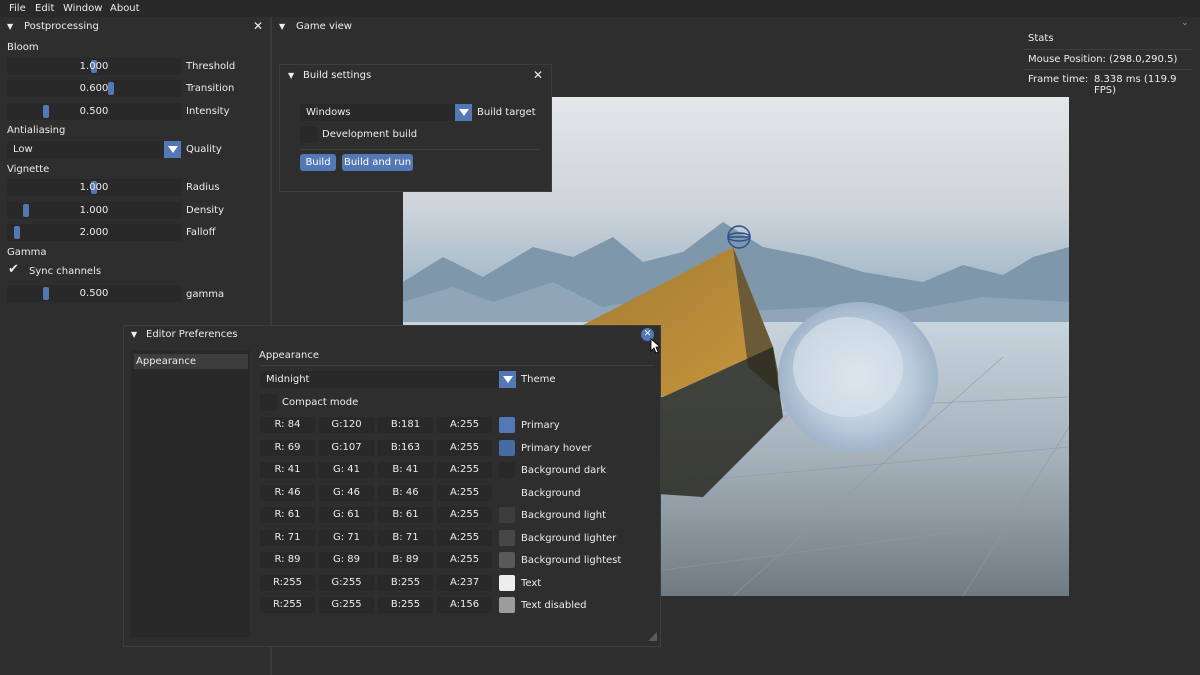 The height and width of the screenshot is (675, 1200). Describe the element at coordinates (23, 149) in the screenshot. I see `combo-value: Low` at that location.